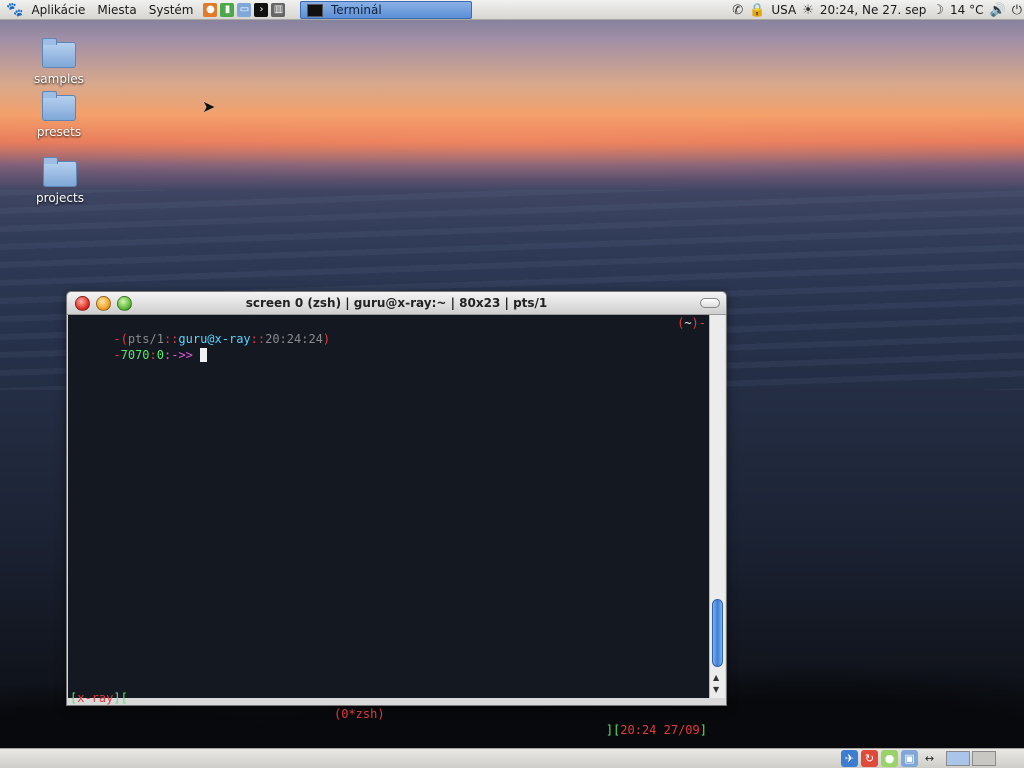  I want to click on desktop-icon-presets: presets, so click(59, 115).